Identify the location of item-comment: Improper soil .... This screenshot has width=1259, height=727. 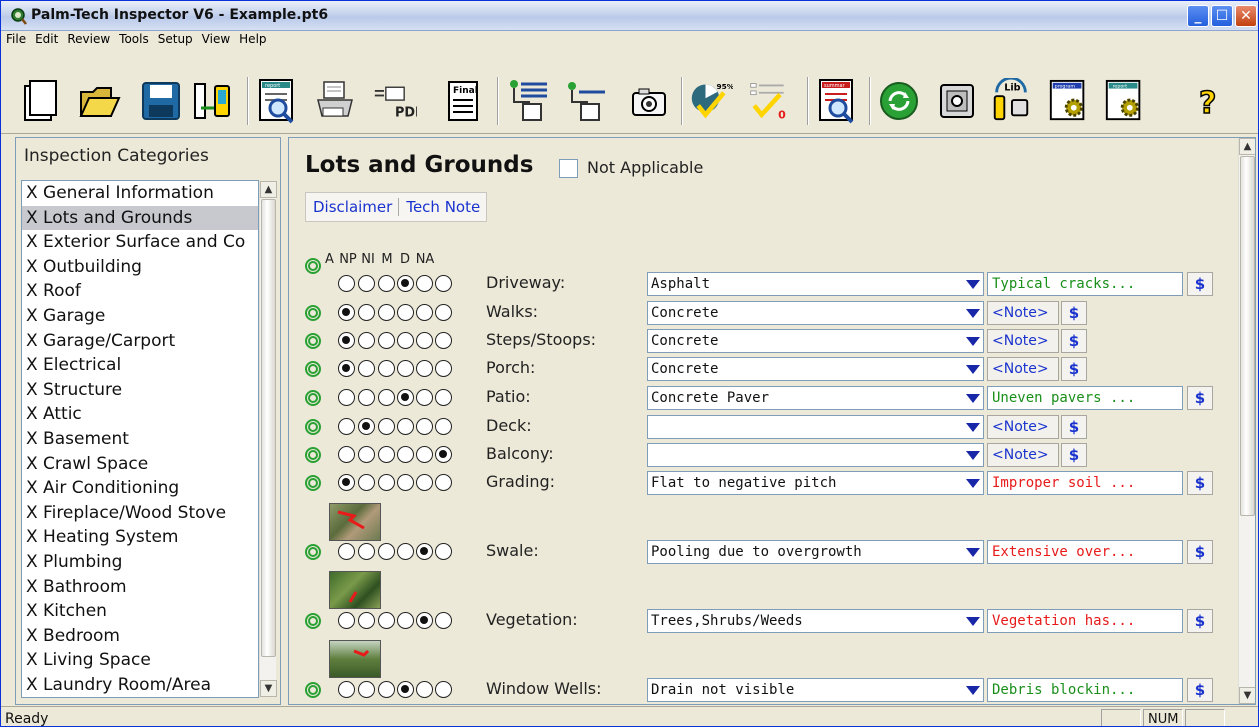
(1085, 483).